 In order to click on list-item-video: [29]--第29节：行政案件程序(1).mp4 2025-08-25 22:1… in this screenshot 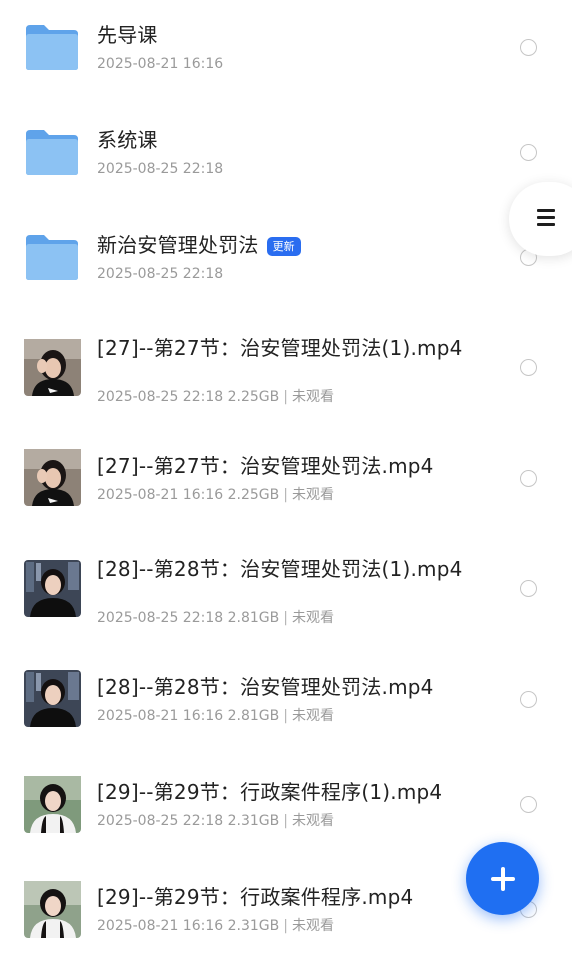, I will do `click(286, 804)`.